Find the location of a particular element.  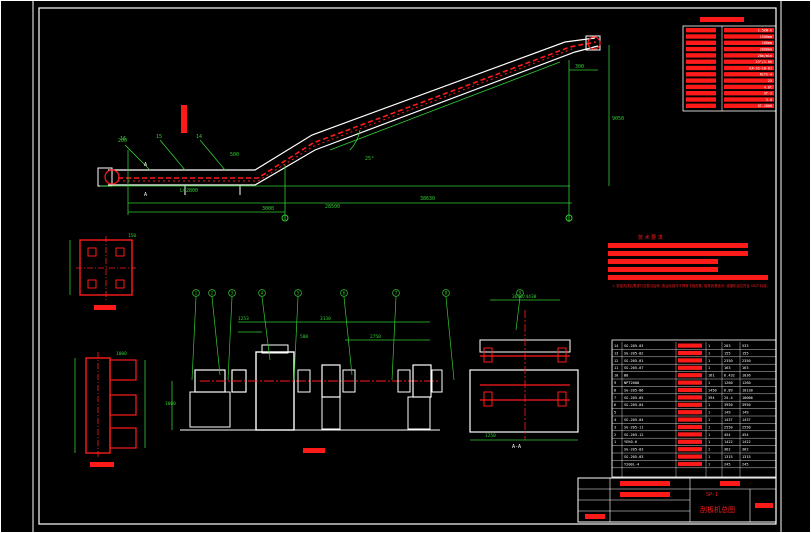

spec-row-value: 100mm is located at coordinates (767, 43).